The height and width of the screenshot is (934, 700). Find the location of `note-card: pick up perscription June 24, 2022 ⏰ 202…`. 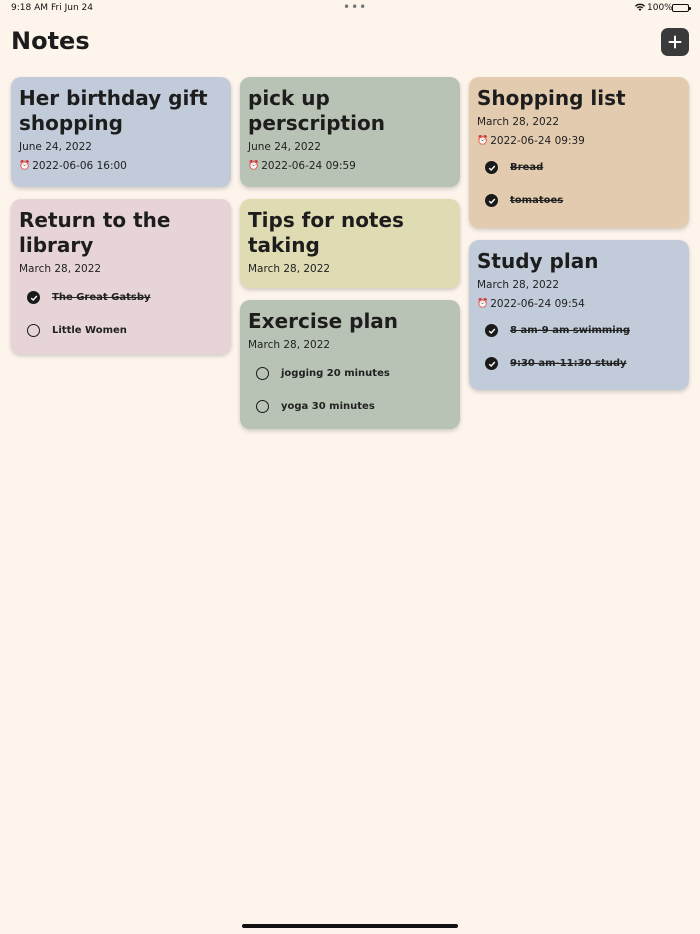

note-card: pick up perscription June 24, 2022 ⏰ 202… is located at coordinates (350, 132).